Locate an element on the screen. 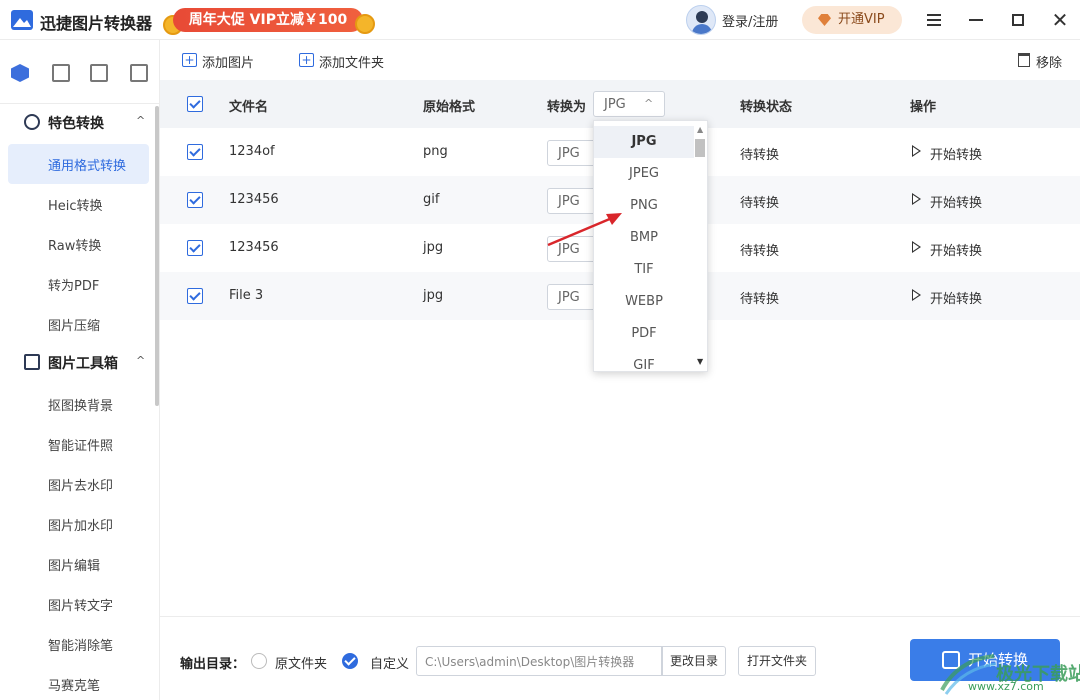 The image size is (1080, 700). sidebar-tabs is located at coordinates (80, 72).